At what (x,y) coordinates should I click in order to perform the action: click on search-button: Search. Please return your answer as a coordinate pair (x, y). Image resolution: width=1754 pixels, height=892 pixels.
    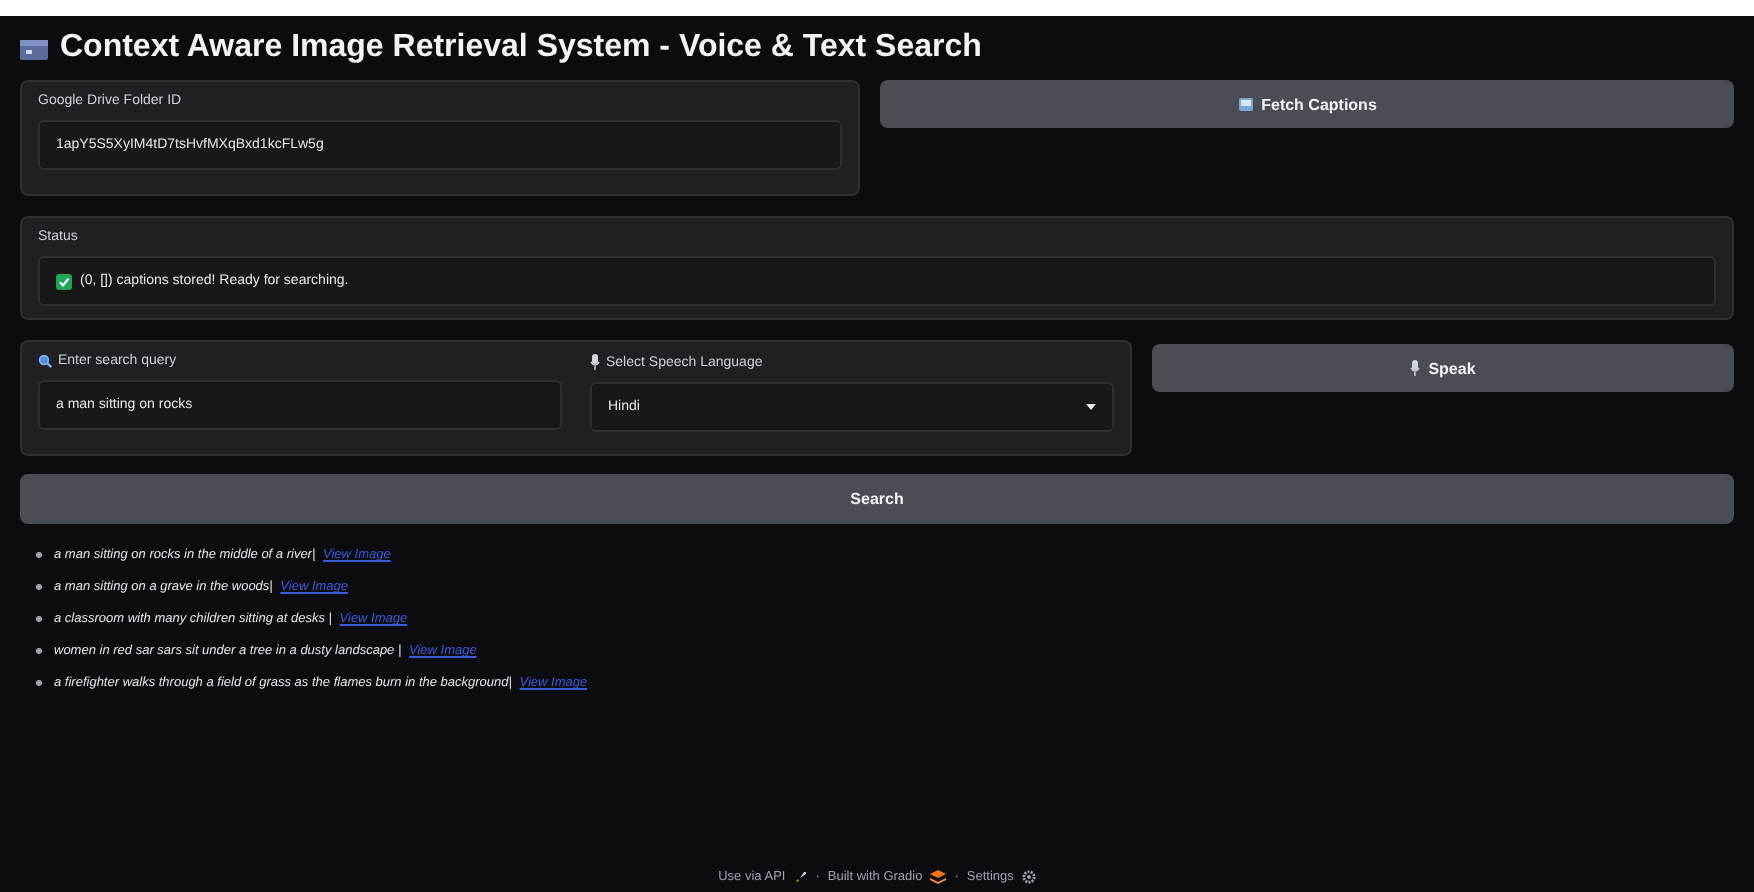
    Looking at the image, I should click on (877, 499).